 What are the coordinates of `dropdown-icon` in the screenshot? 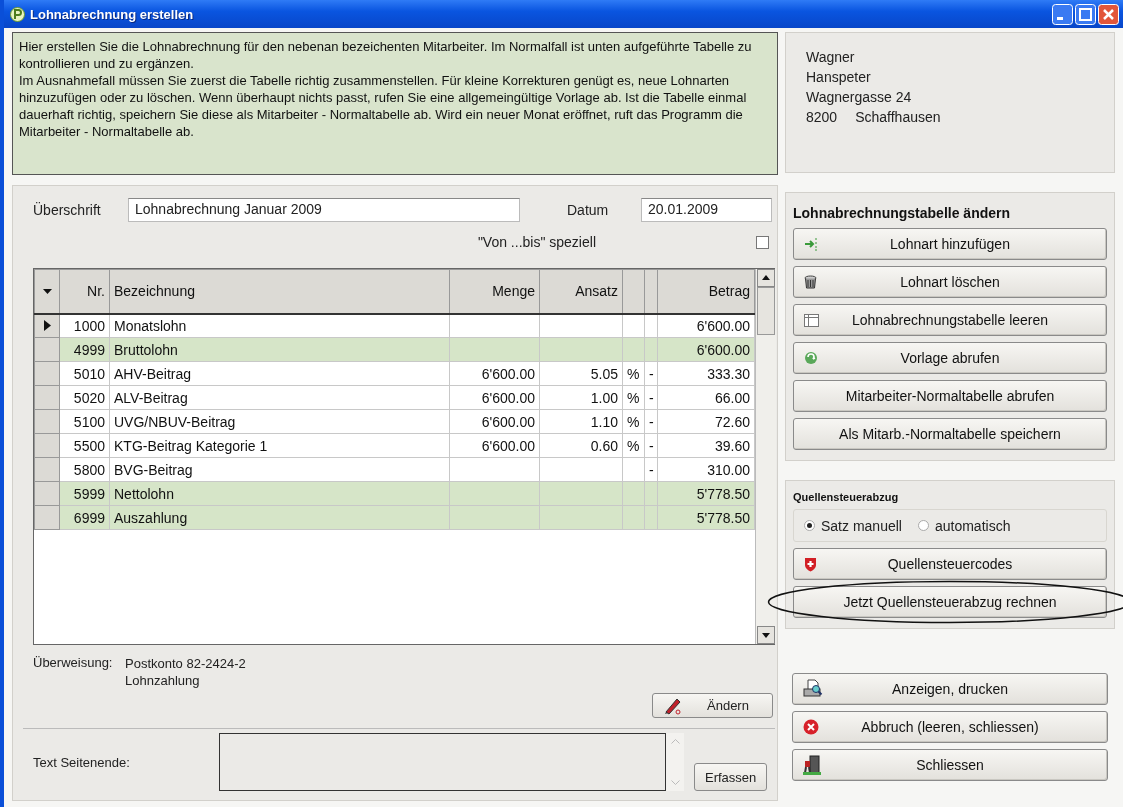 It's located at (47, 291).